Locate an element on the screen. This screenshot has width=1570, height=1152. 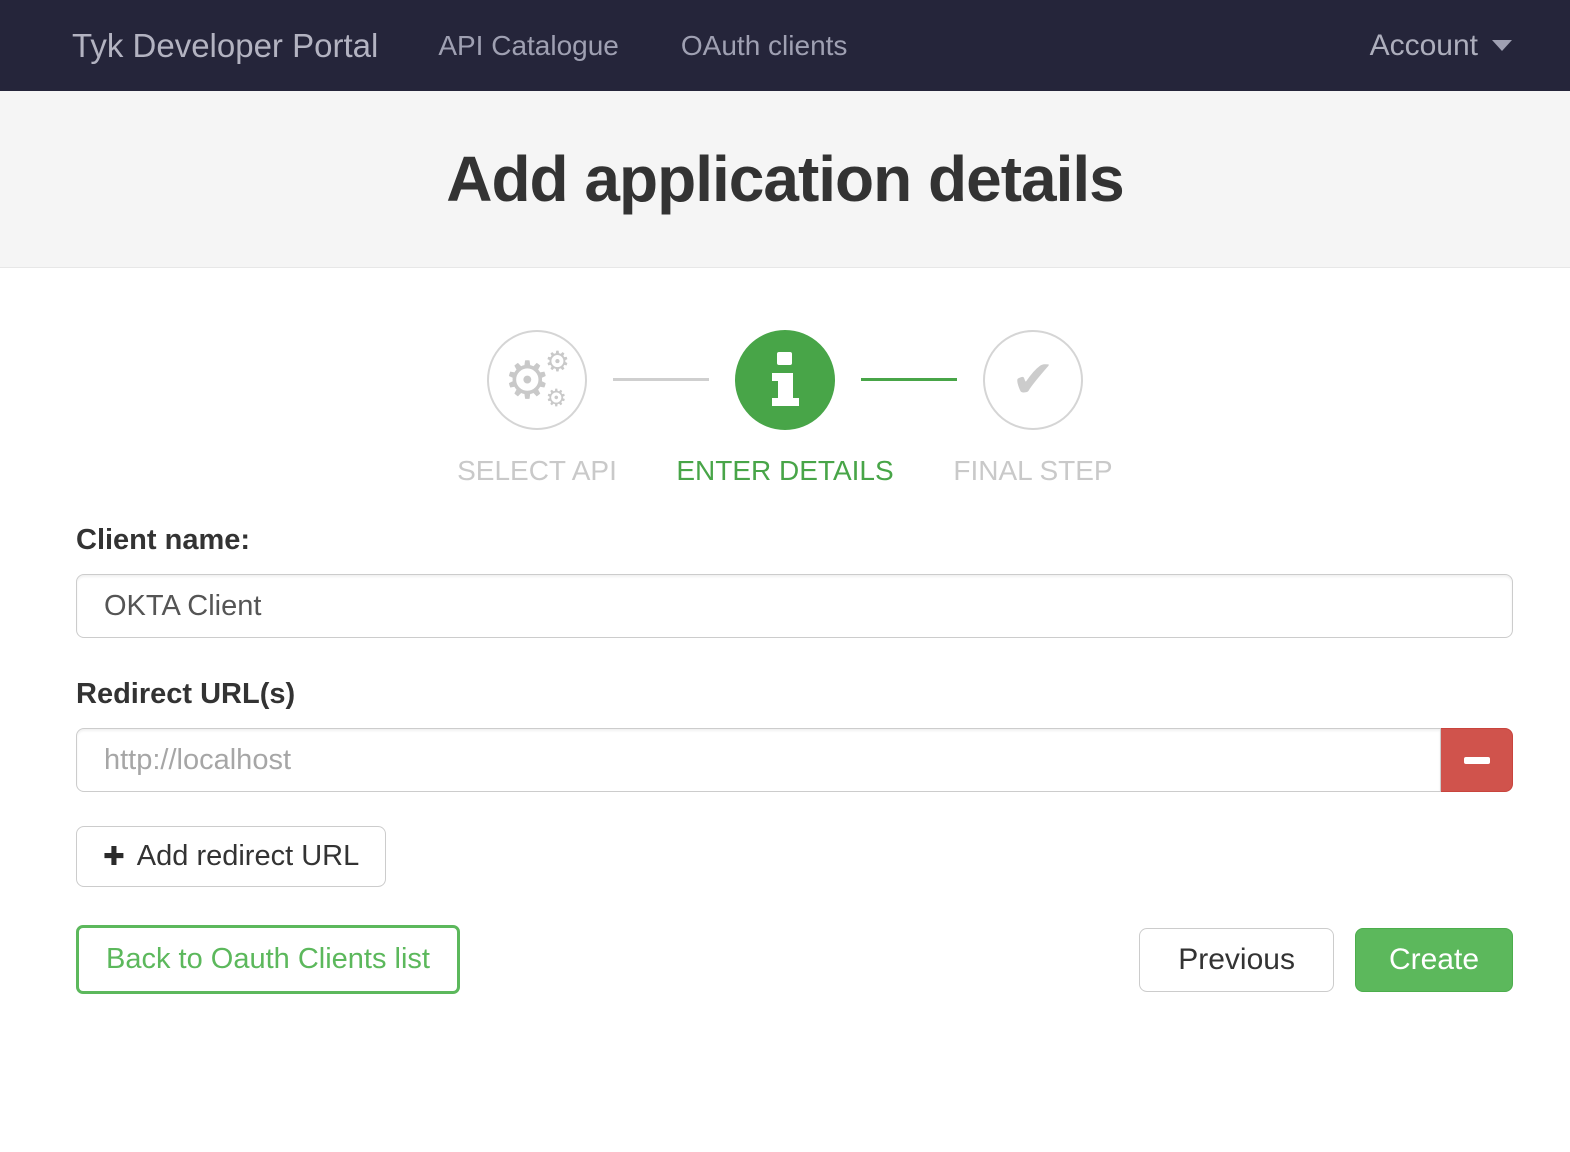
check-icon: ✔ is located at coordinates (1033, 380).